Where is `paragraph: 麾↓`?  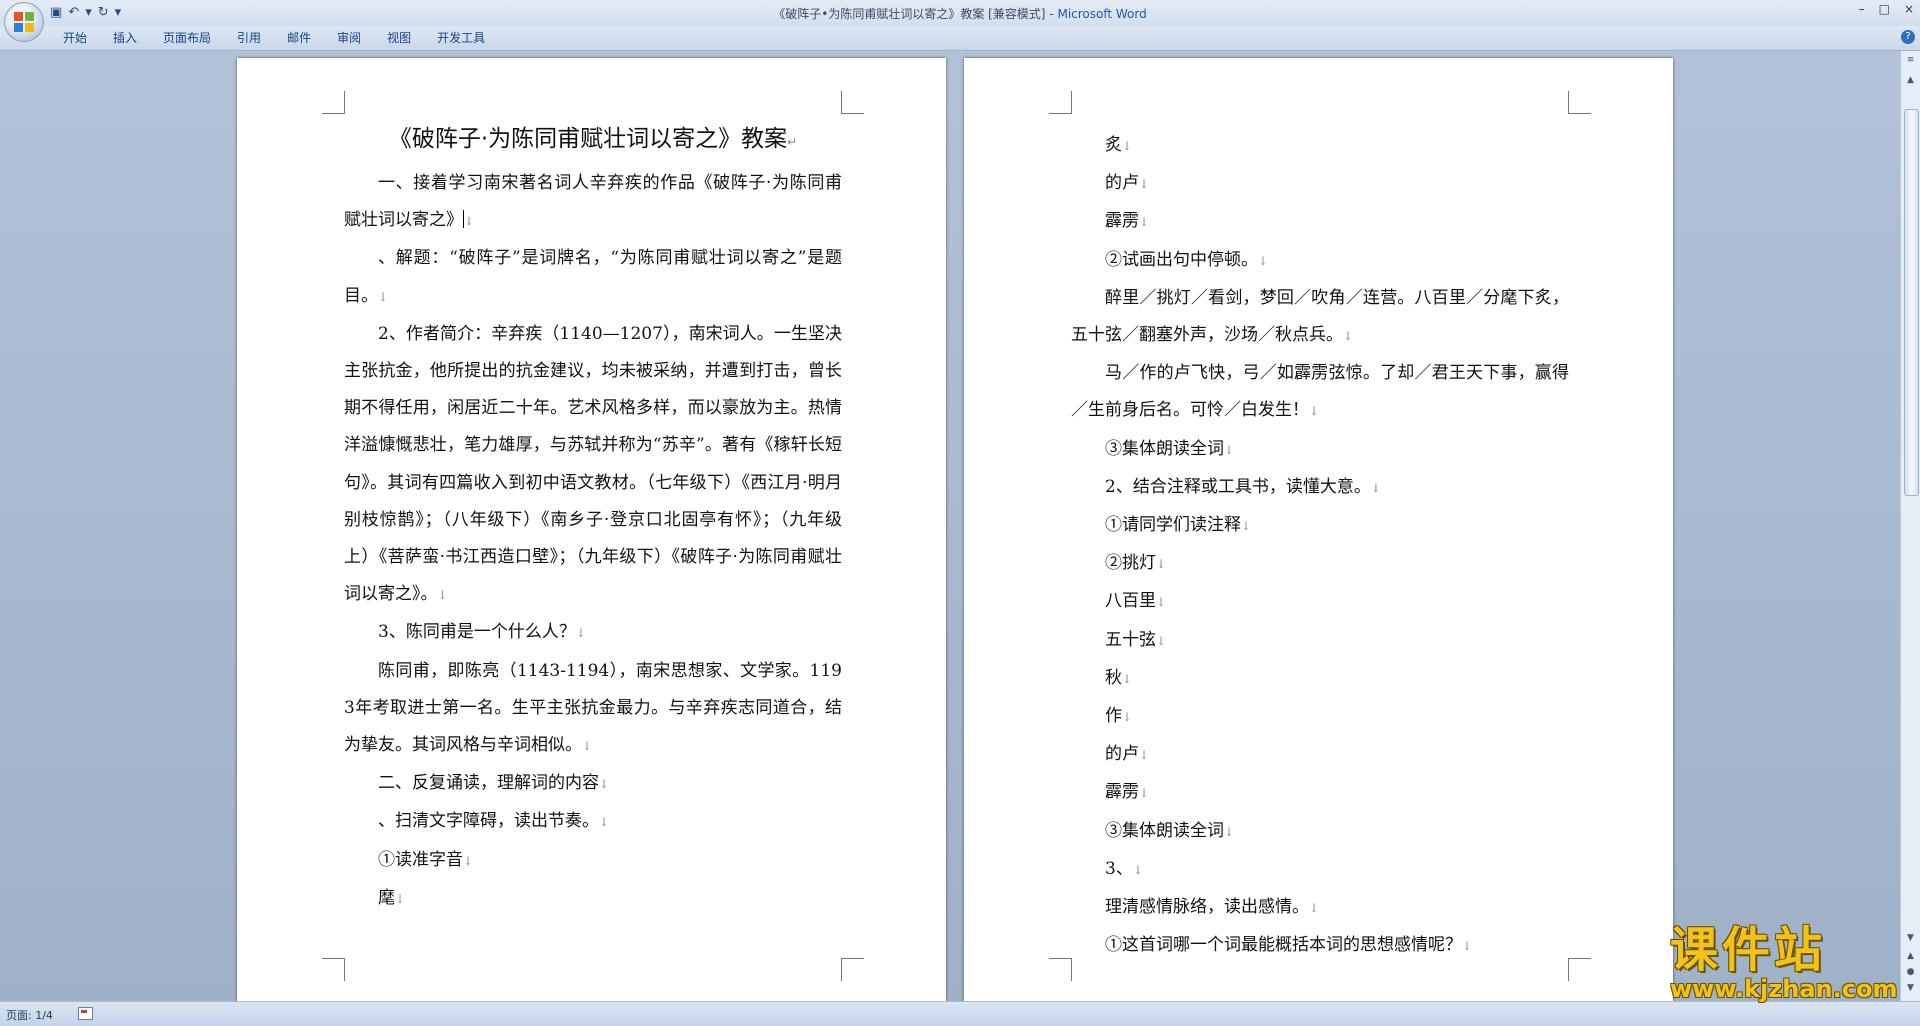
paragraph: 麾↓ is located at coordinates (392, 897).